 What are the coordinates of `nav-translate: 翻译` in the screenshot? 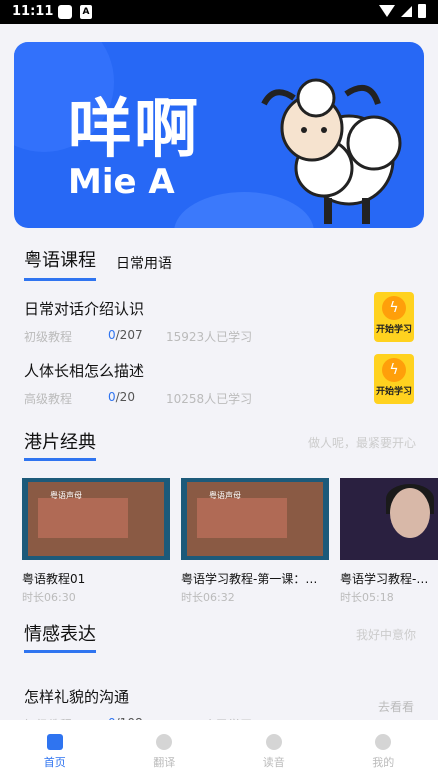 It's located at (165, 750).